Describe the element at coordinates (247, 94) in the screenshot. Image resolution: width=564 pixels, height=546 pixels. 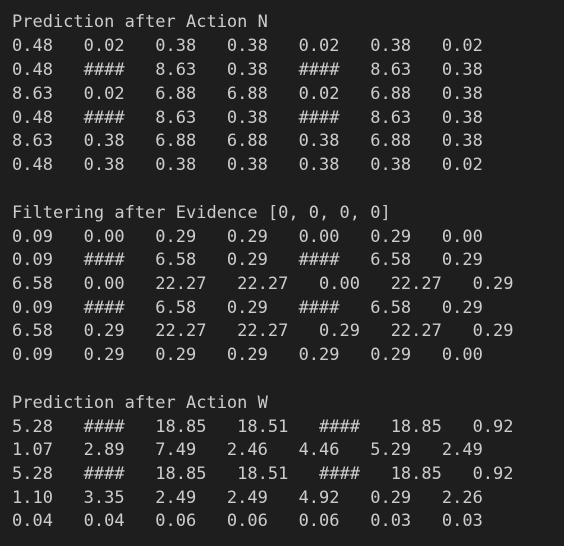
I see `output-row: 8.63 0.02 6.88 6.88 0.02 6.88 0.38` at that location.